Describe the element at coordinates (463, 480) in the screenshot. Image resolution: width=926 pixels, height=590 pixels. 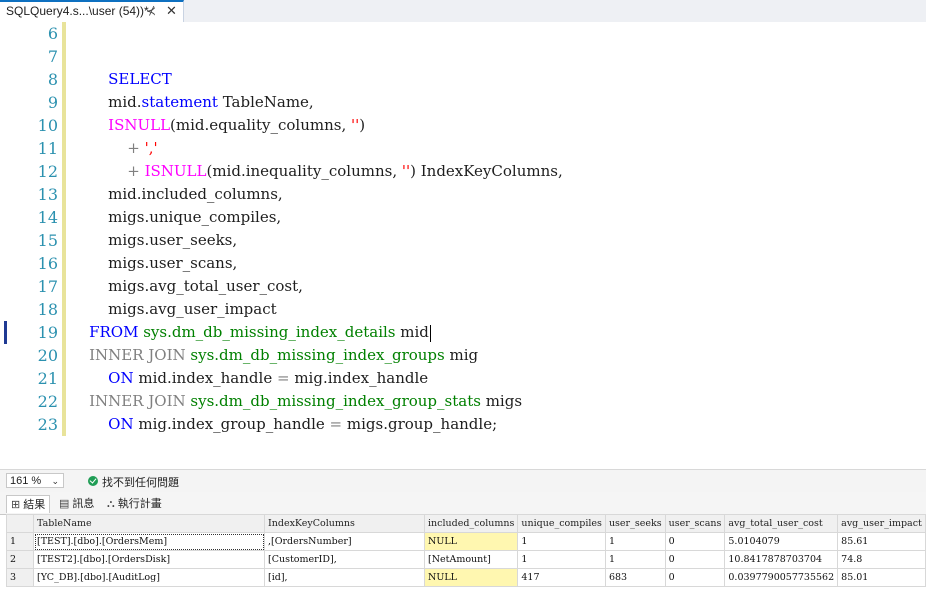
I see `editor-status-bar: 161 % ⌄ 找不到任何問題` at that location.